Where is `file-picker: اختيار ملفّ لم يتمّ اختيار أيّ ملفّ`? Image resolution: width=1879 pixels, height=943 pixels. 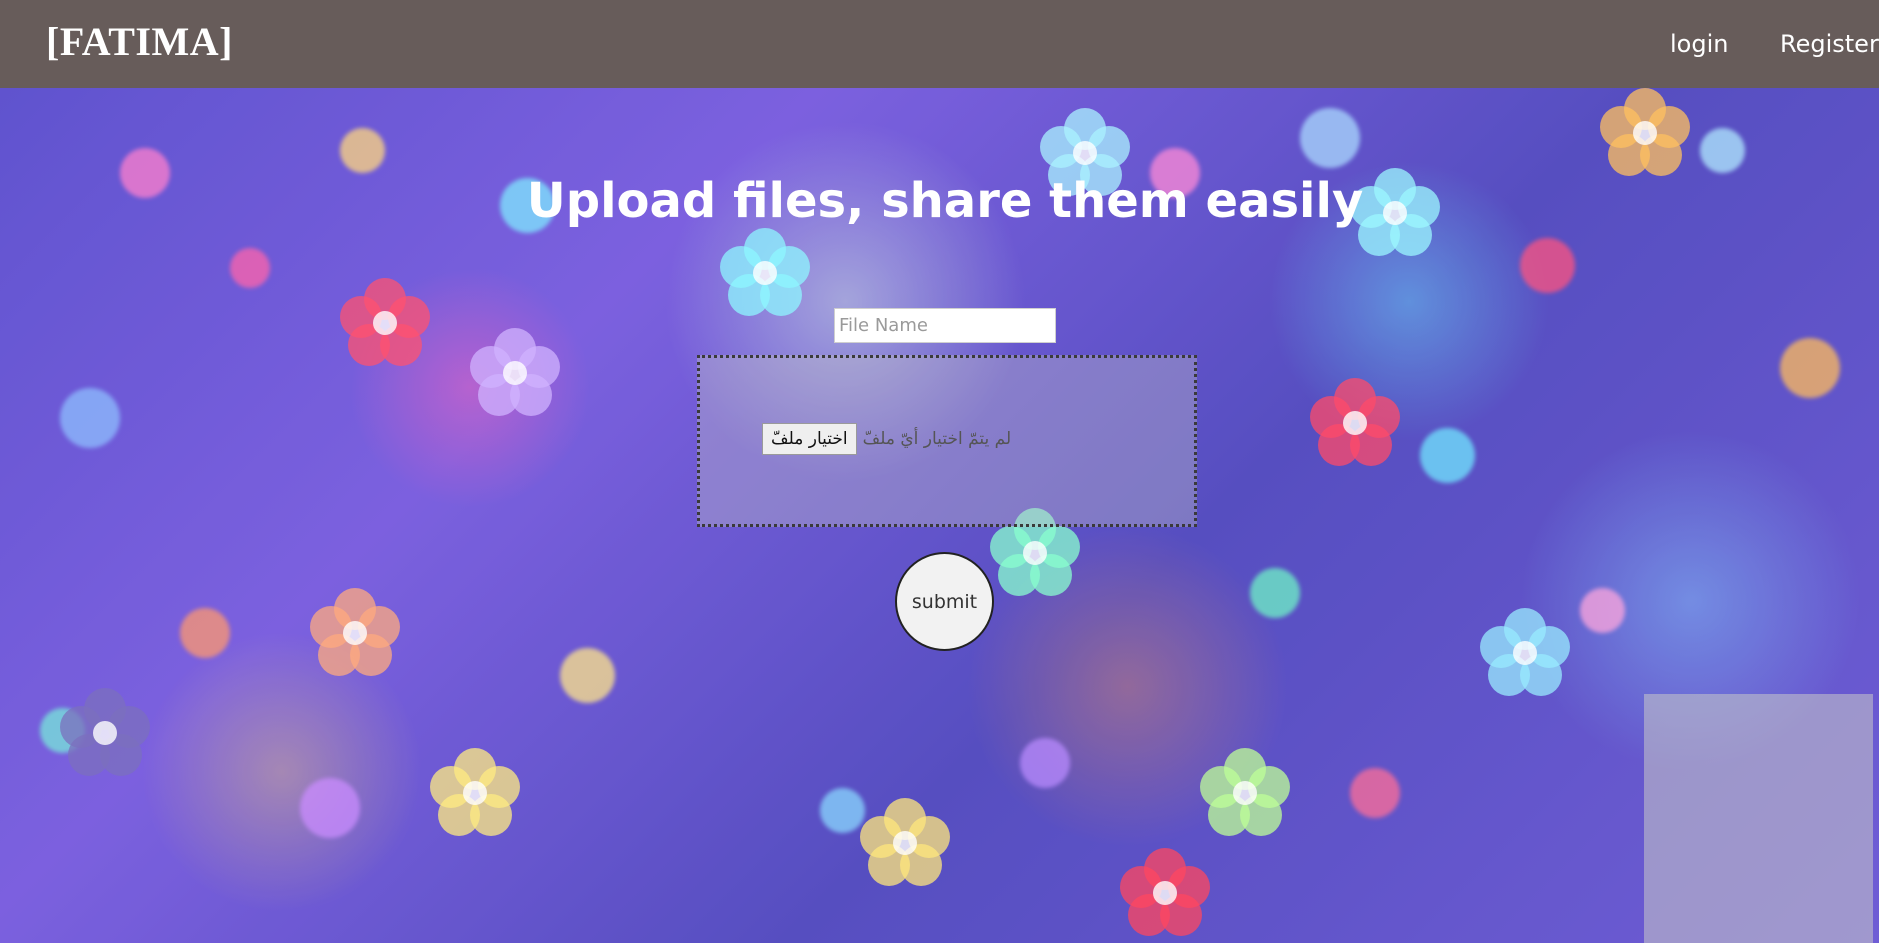 file-picker: اختيار ملفّ لم يتمّ اختيار أيّ ملفّ is located at coordinates (886, 439).